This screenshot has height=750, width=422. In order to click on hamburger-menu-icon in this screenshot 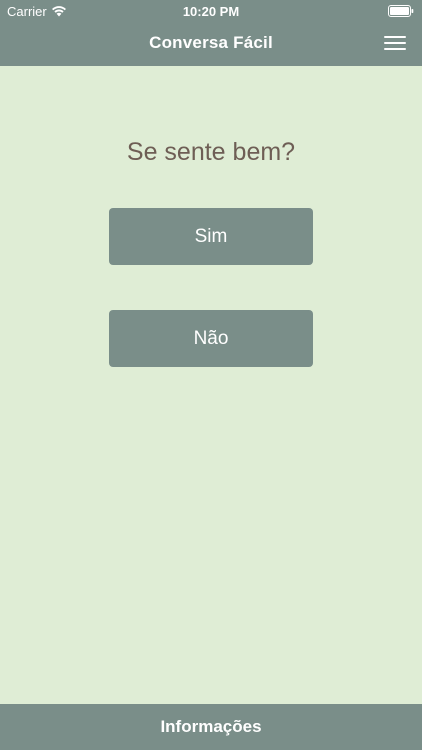, I will do `click(395, 43)`.